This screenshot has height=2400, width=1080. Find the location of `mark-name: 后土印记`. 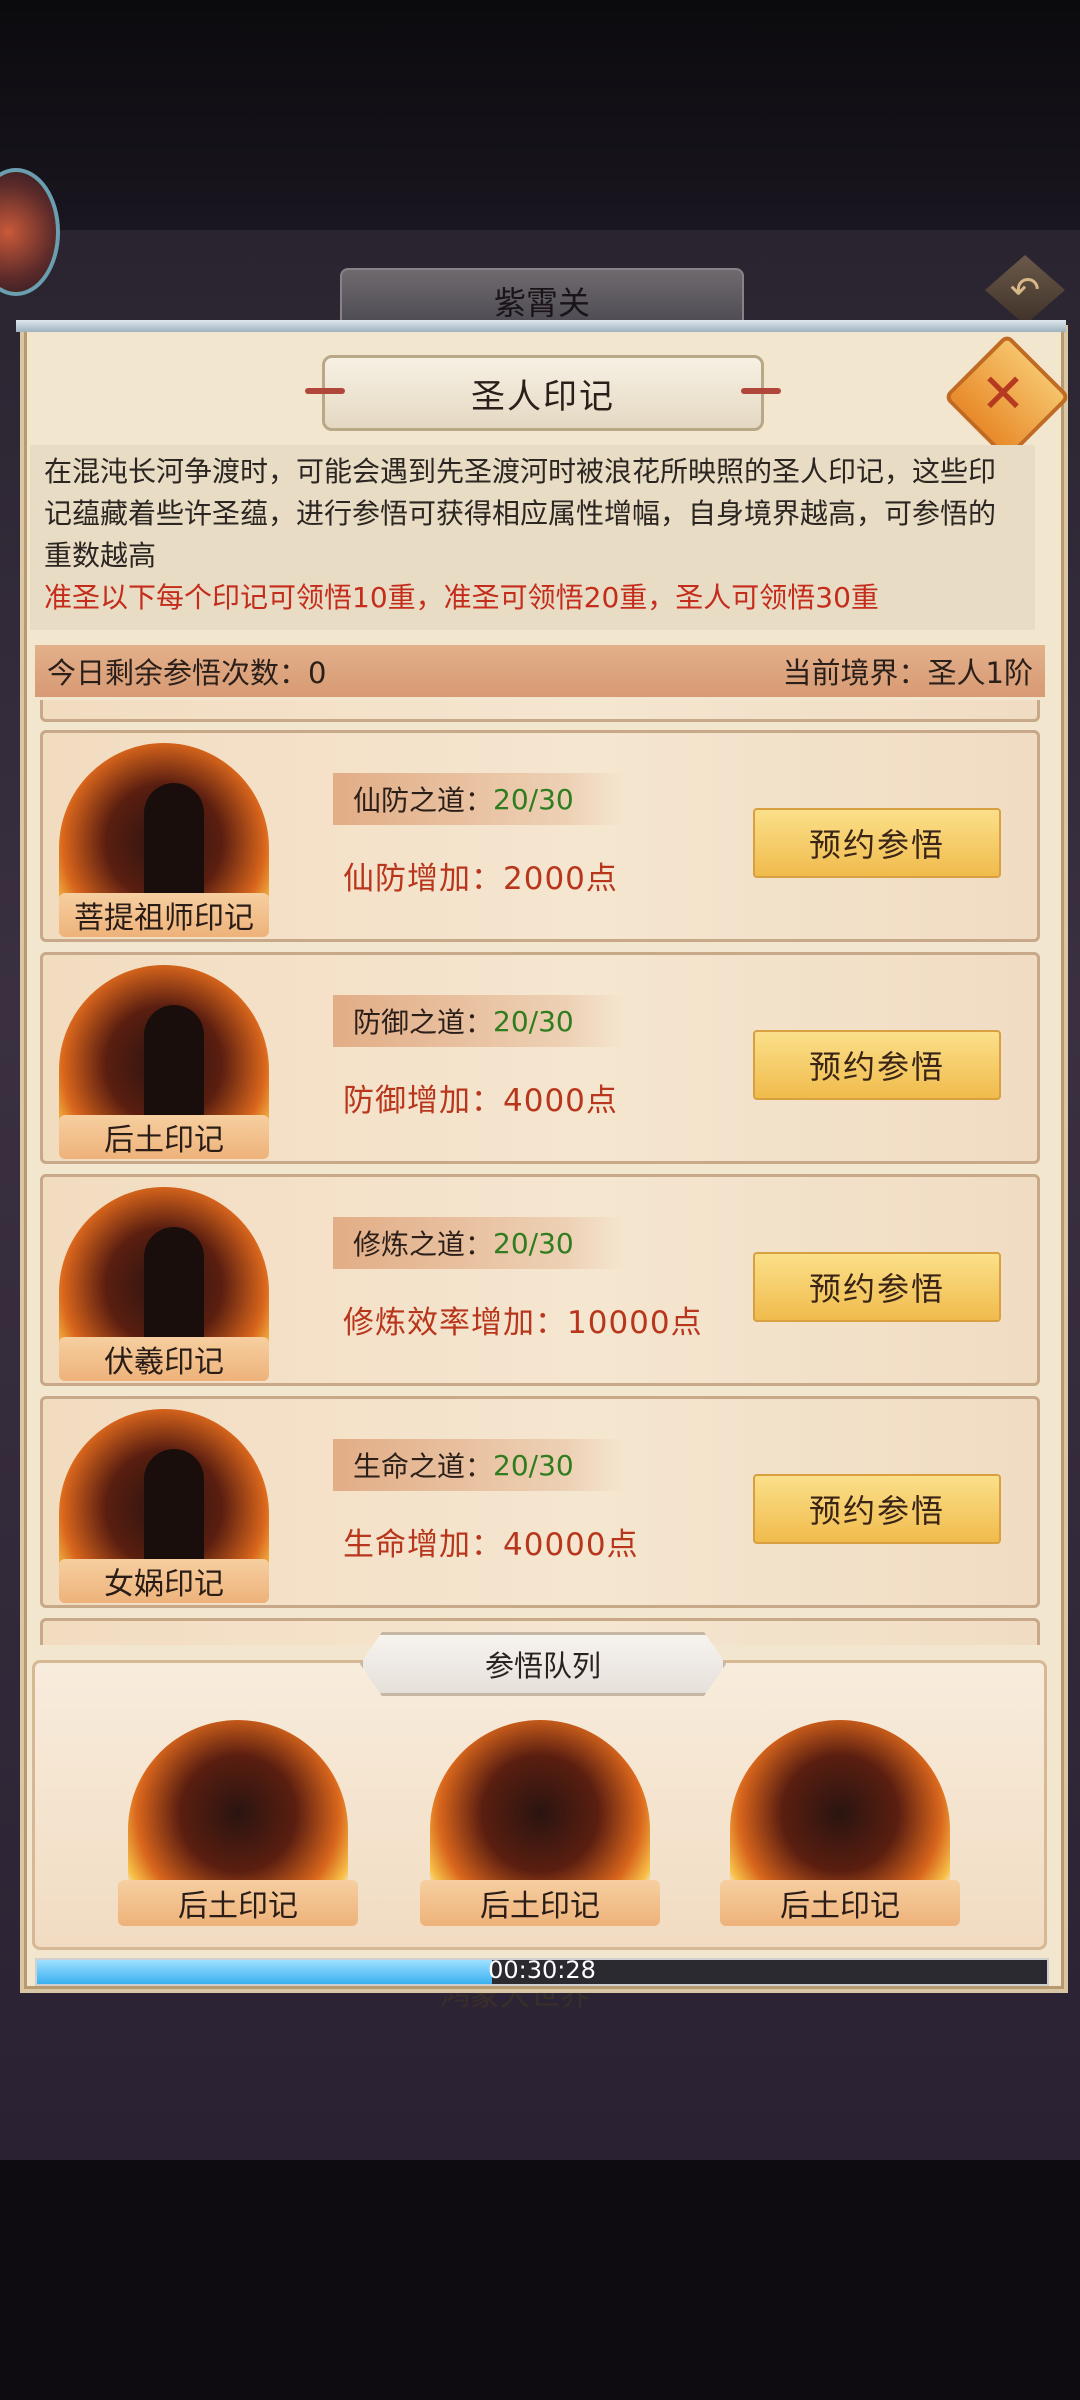

mark-name: 后土印记 is located at coordinates (164, 1137).